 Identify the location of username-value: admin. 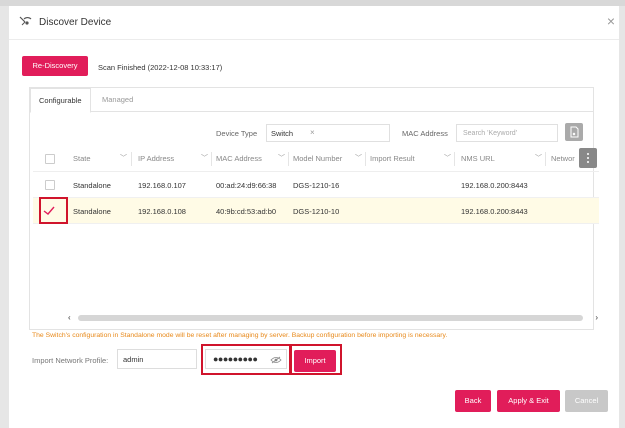
(133, 359).